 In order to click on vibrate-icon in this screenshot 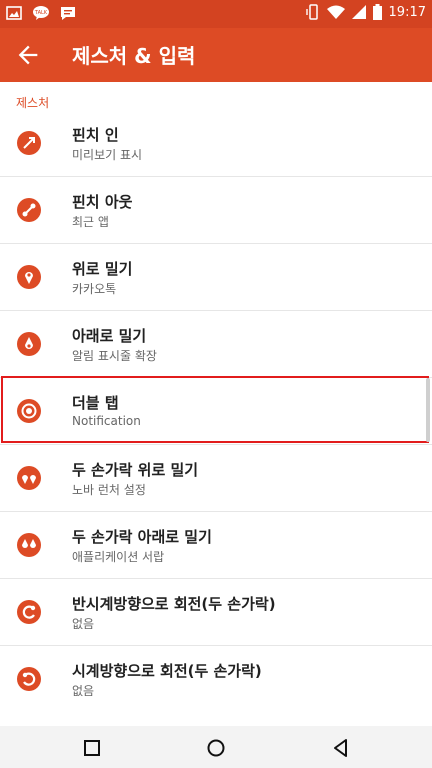, I will do `click(311, 12)`.